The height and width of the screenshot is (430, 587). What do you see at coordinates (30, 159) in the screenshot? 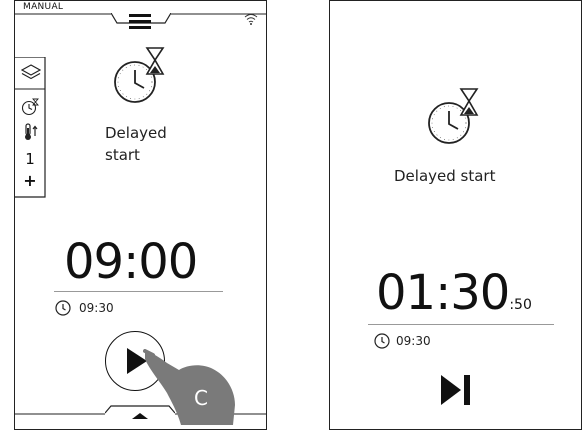
I see `level-value: 1` at bounding box center [30, 159].